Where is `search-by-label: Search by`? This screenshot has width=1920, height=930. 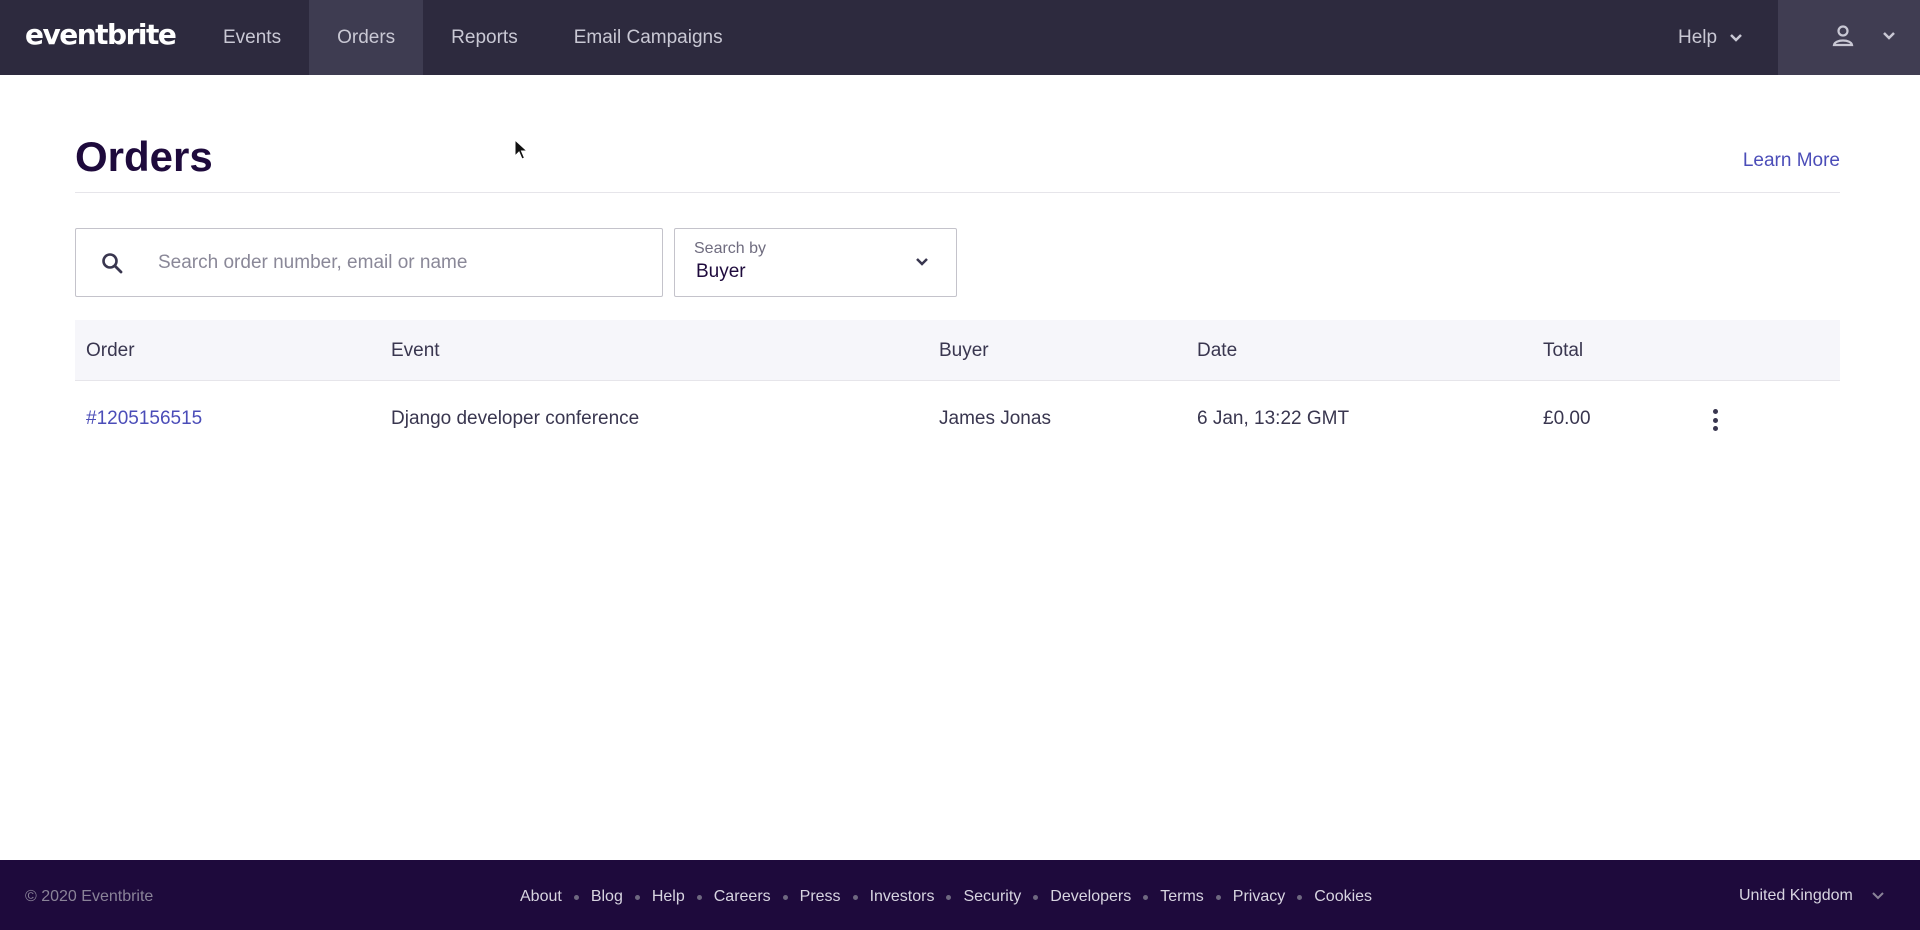 search-by-label: Search by is located at coordinates (730, 248).